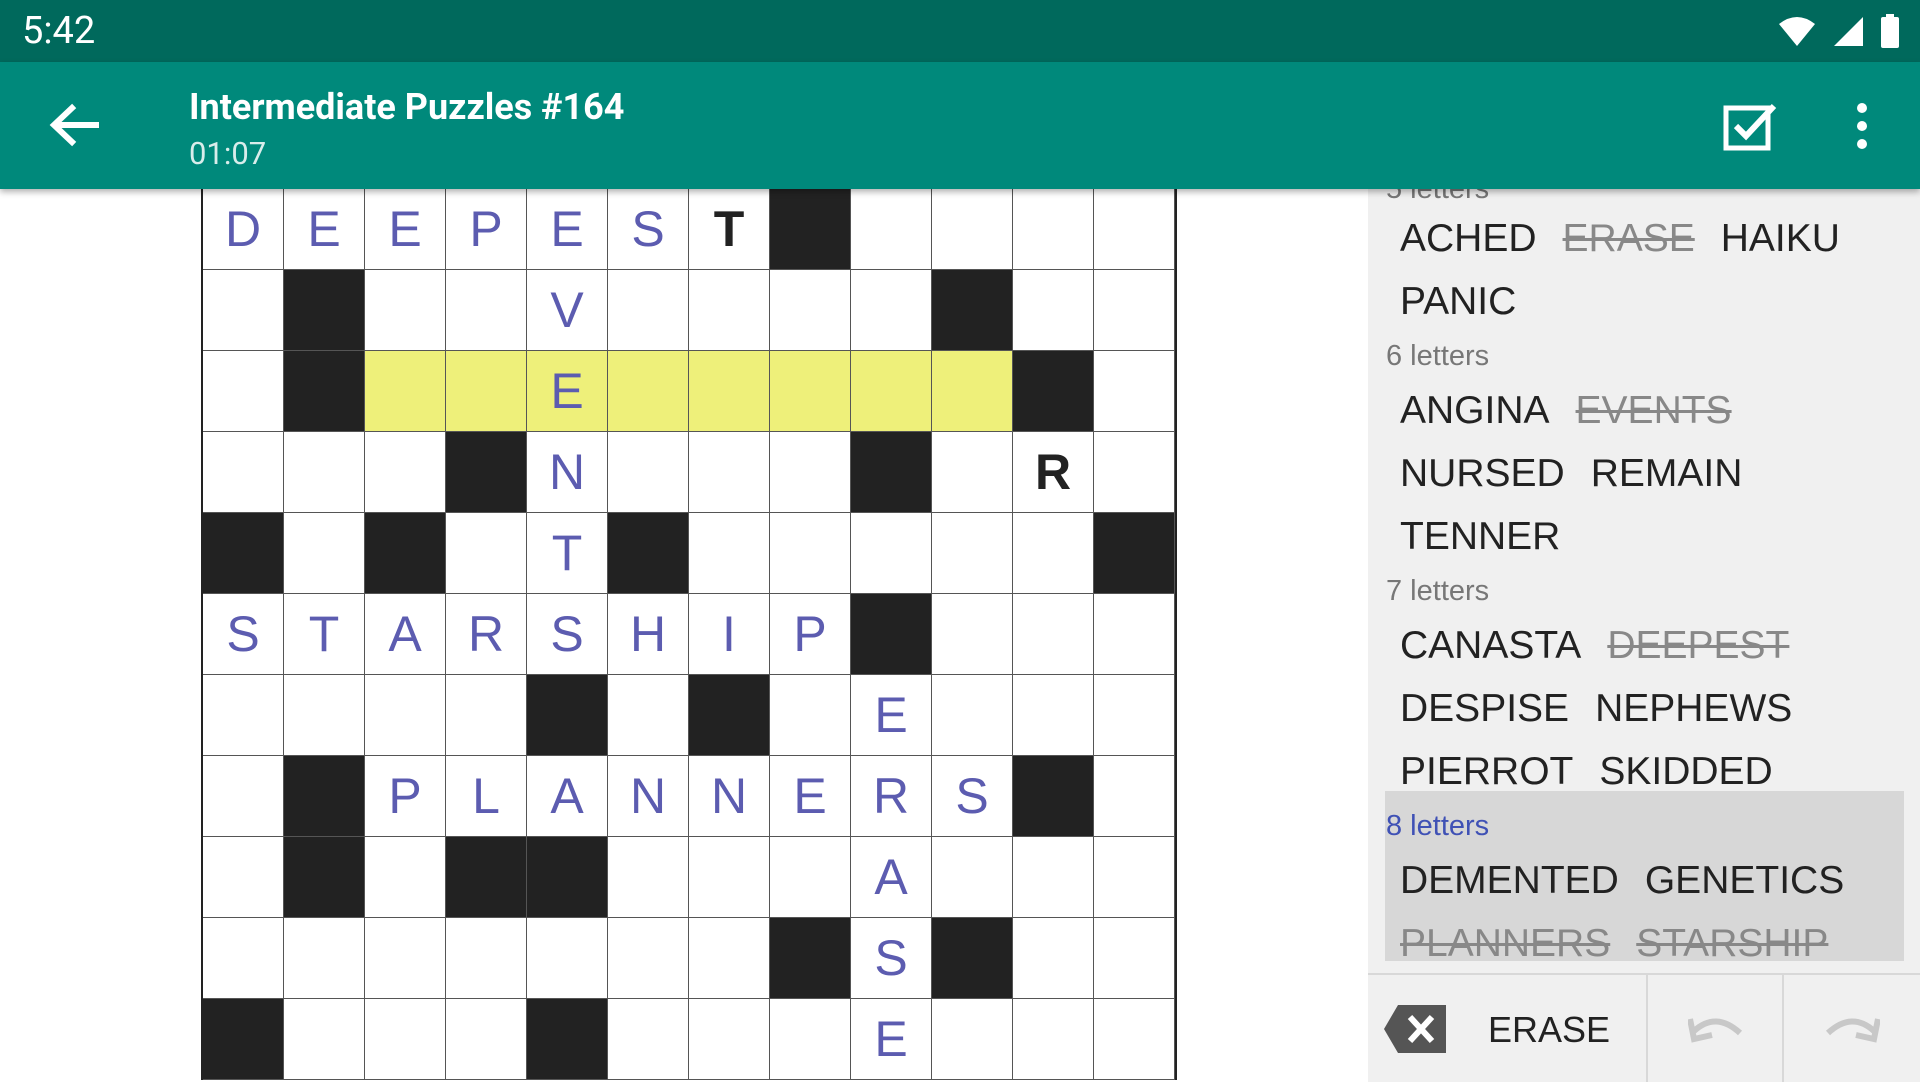 This screenshot has width=1920, height=1082. I want to click on word-item: PANIC, so click(1458, 301).